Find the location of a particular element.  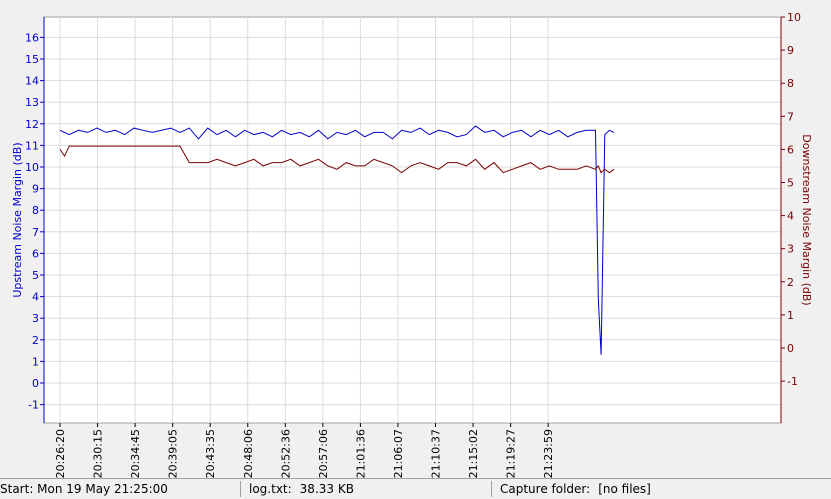

y-left-tick-label: 13 is located at coordinates (32, 102).